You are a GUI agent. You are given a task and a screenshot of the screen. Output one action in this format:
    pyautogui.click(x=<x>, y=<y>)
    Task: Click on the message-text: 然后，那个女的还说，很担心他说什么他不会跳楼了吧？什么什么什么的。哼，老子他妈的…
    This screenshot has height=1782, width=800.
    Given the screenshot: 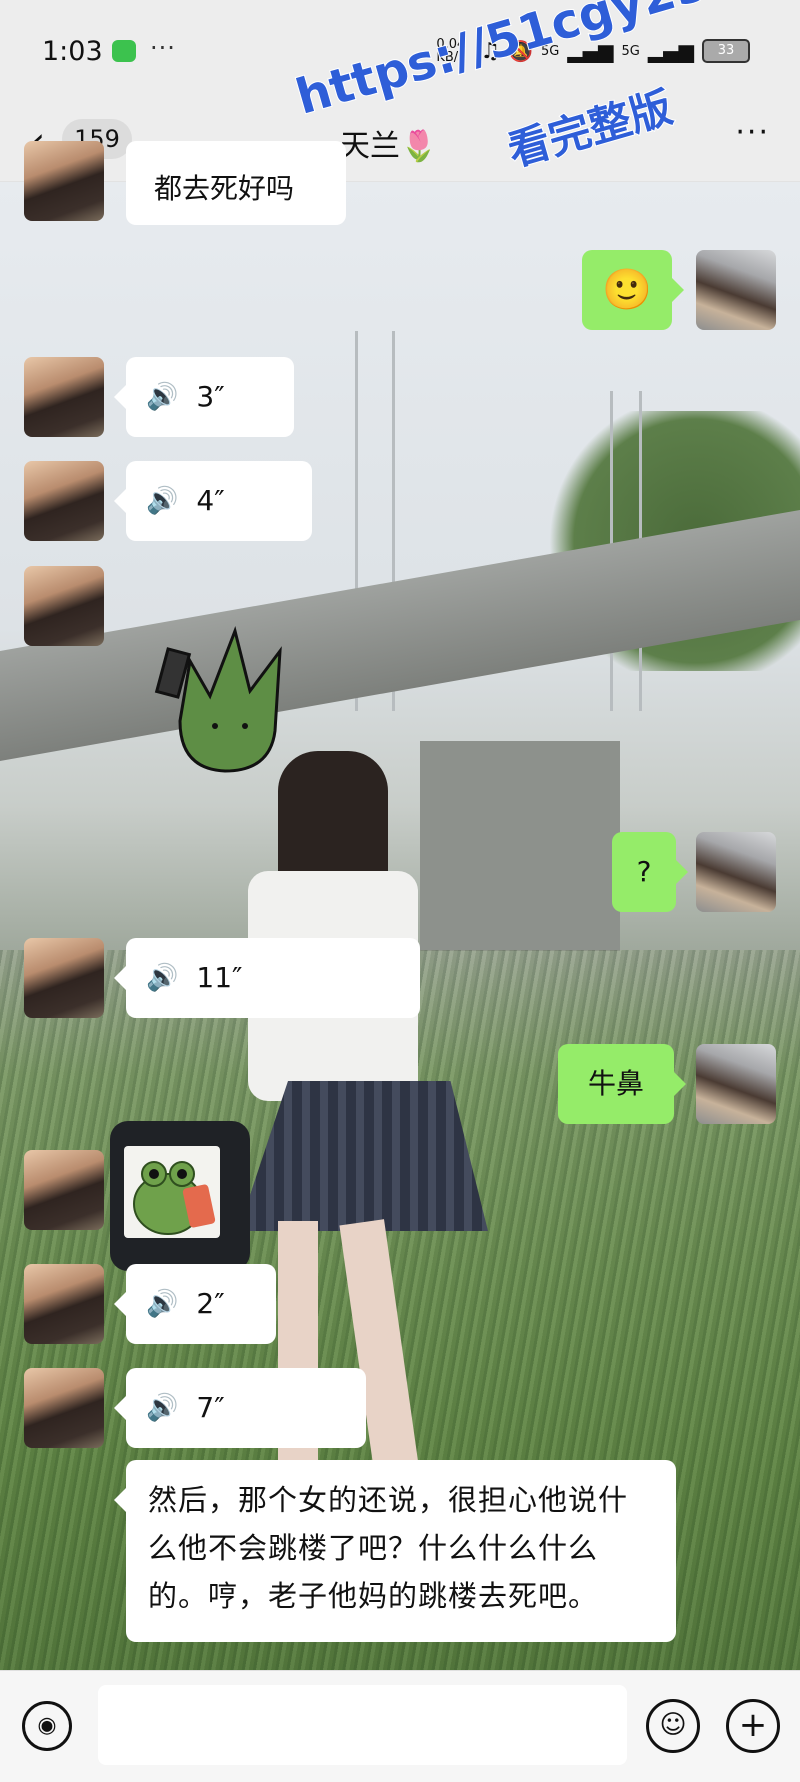 What is the action you would take?
    pyautogui.click(x=388, y=1548)
    